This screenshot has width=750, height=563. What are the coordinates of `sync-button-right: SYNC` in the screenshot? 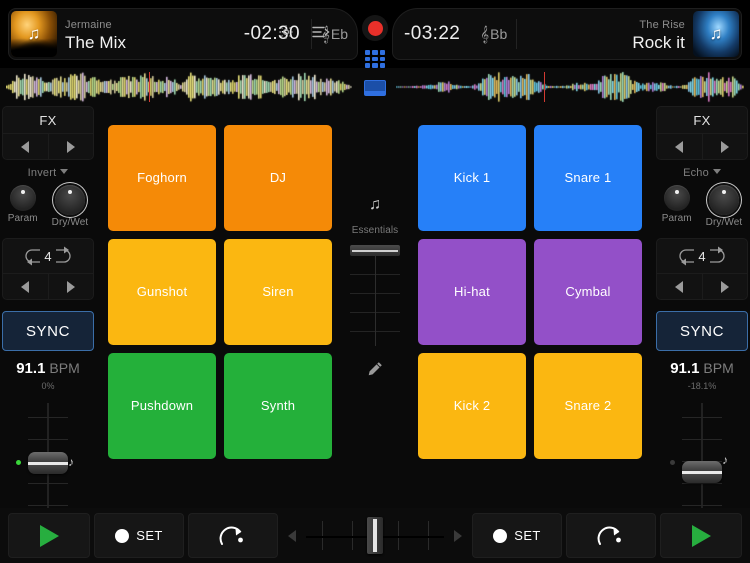 It's located at (702, 331).